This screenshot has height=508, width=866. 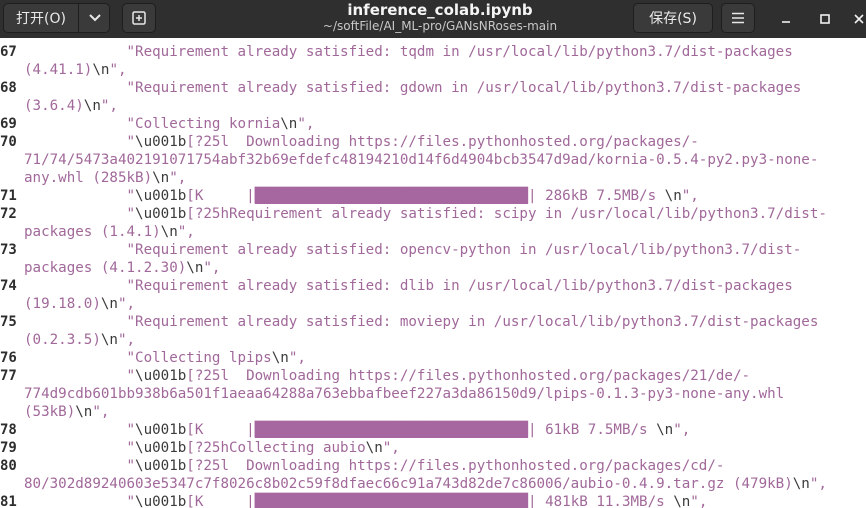 What do you see at coordinates (8, 286) in the screenshot?
I see `line-number: 74` at bounding box center [8, 286].